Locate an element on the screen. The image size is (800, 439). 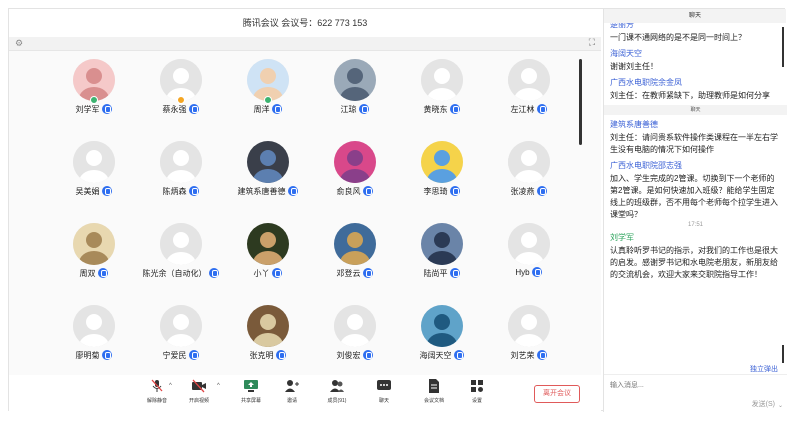
chat-sender: 建筑系唐善德 is located at coordinates (695, 124).